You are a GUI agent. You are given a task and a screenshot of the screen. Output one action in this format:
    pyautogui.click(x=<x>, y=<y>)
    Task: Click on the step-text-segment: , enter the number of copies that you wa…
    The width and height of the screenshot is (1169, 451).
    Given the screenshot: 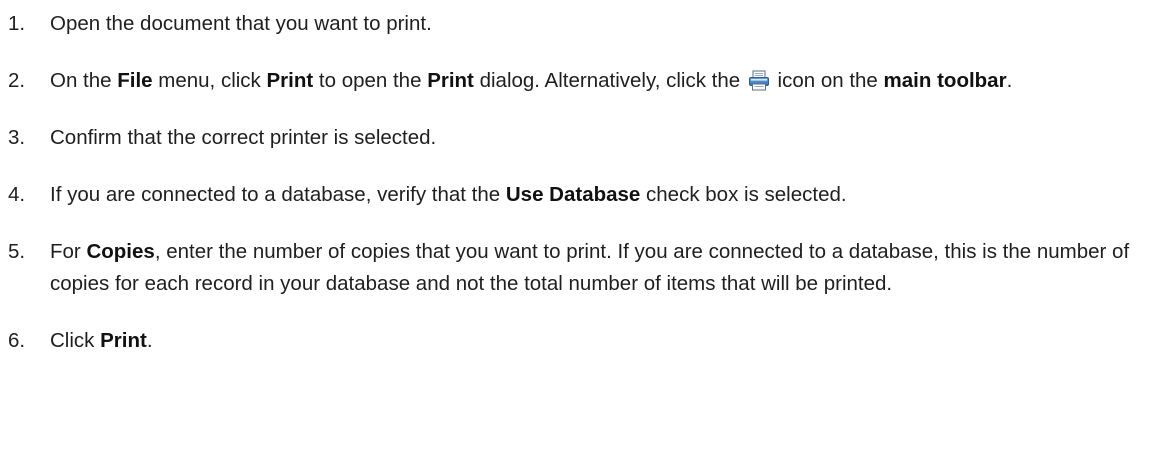 What is the action you would take?
    pyautogui.click(x=590, y=267)
    